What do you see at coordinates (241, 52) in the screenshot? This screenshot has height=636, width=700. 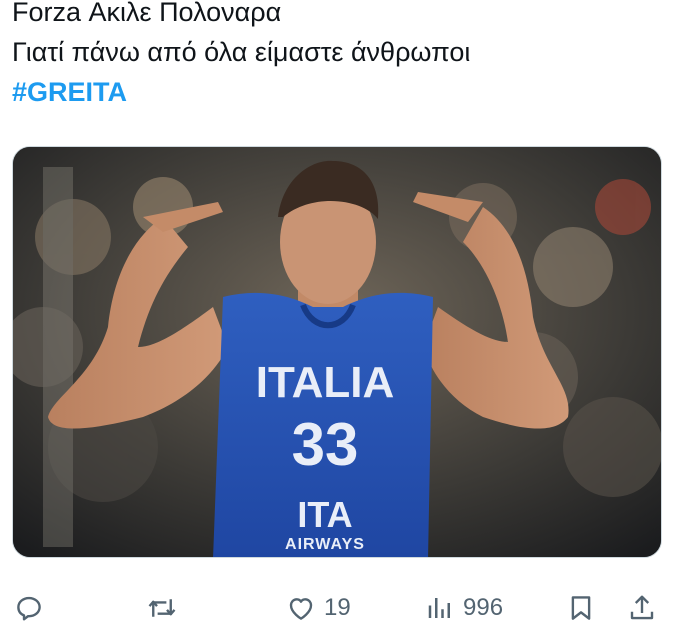 I see `tweet-line-2: Γιατί πάνω από όλα είμαστε άνθρωποι` at bounding box center [241, 52].